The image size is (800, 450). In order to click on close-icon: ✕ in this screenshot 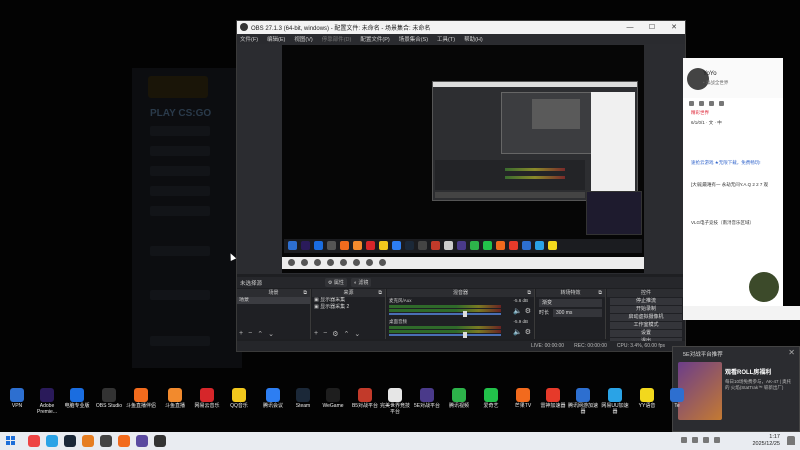, I will do `click(791, 352)`.